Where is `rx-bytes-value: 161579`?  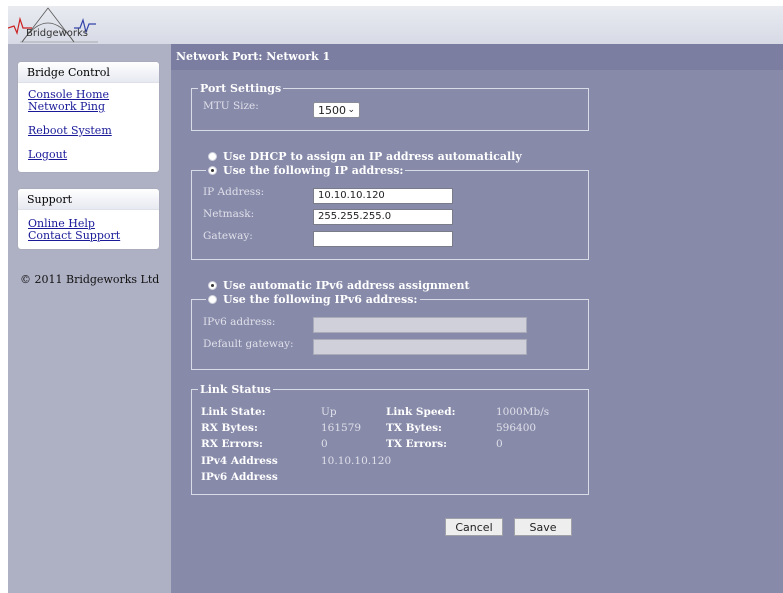 rx-bytes-value: 161579 is located at coordinates (341, 428).